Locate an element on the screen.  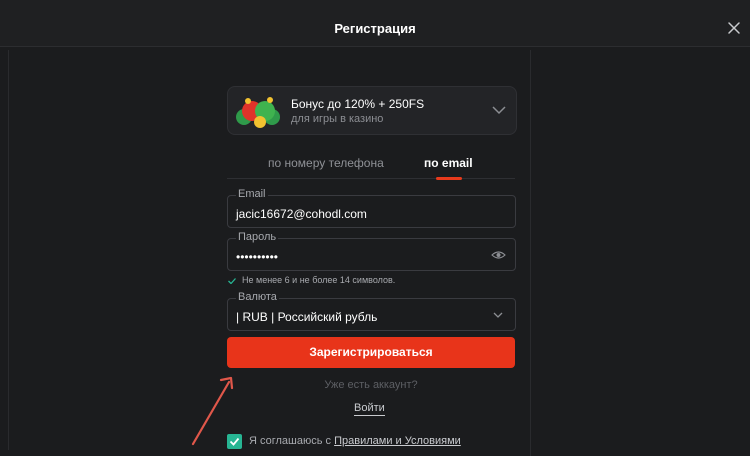
modal-header: Регистрация is located at coordinates (375, 23).